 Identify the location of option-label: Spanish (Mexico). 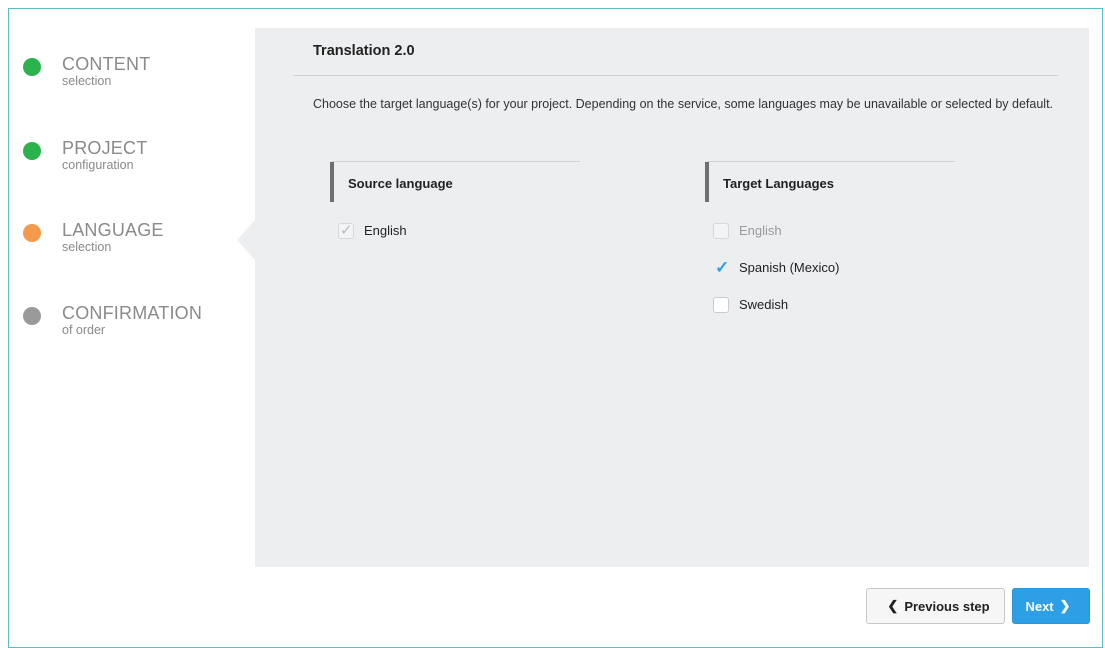
(789, 267).